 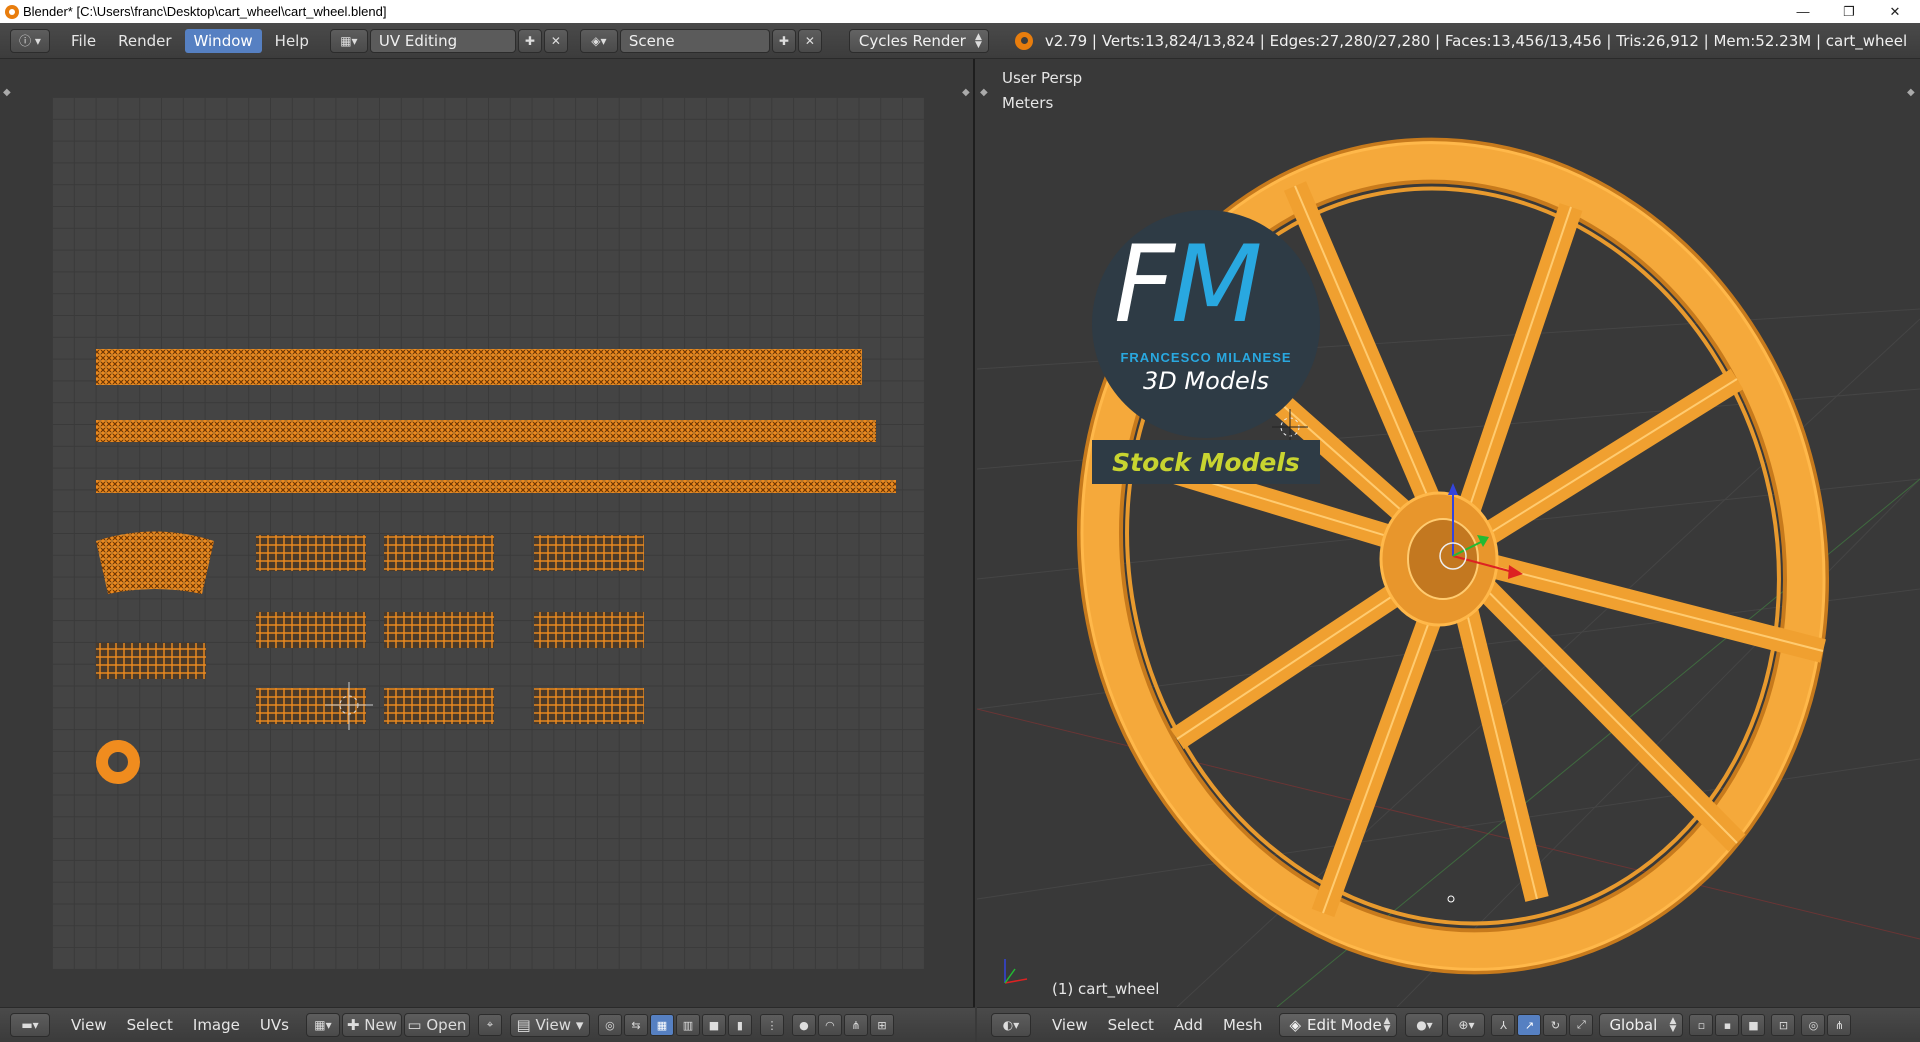 What do you see at coordinates (598, 40) in the screenshot?
I see `scene-icon: ◈▾` at bounding box center [598, 40].